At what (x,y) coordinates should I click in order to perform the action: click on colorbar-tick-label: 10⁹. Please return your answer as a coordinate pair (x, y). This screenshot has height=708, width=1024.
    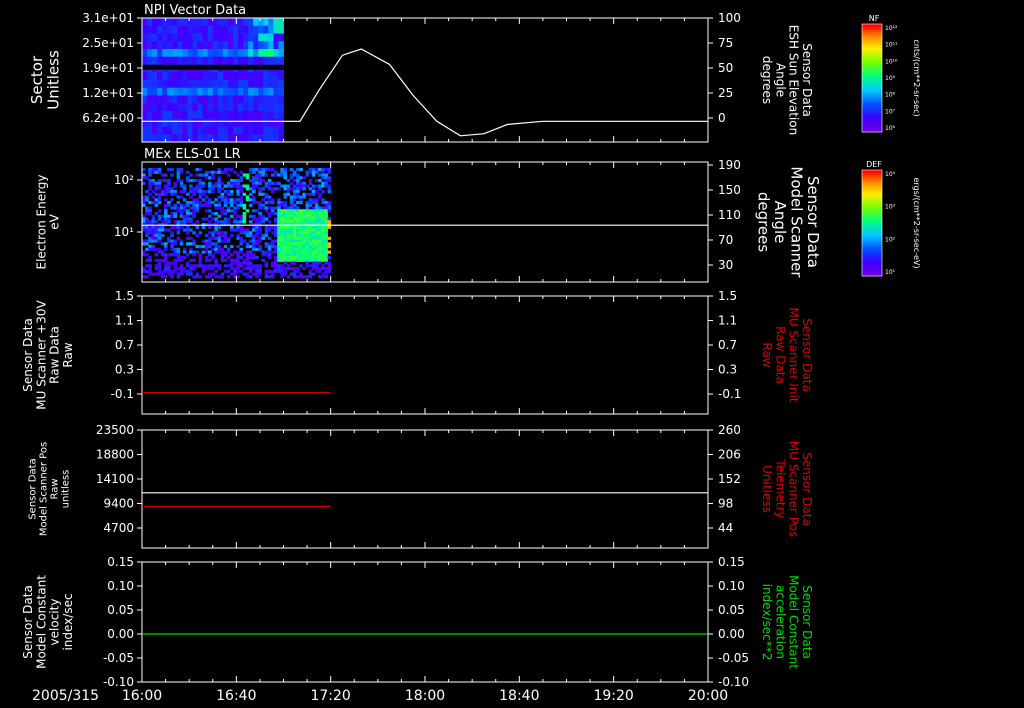
    Looking at the image, I should click on (890, 78).